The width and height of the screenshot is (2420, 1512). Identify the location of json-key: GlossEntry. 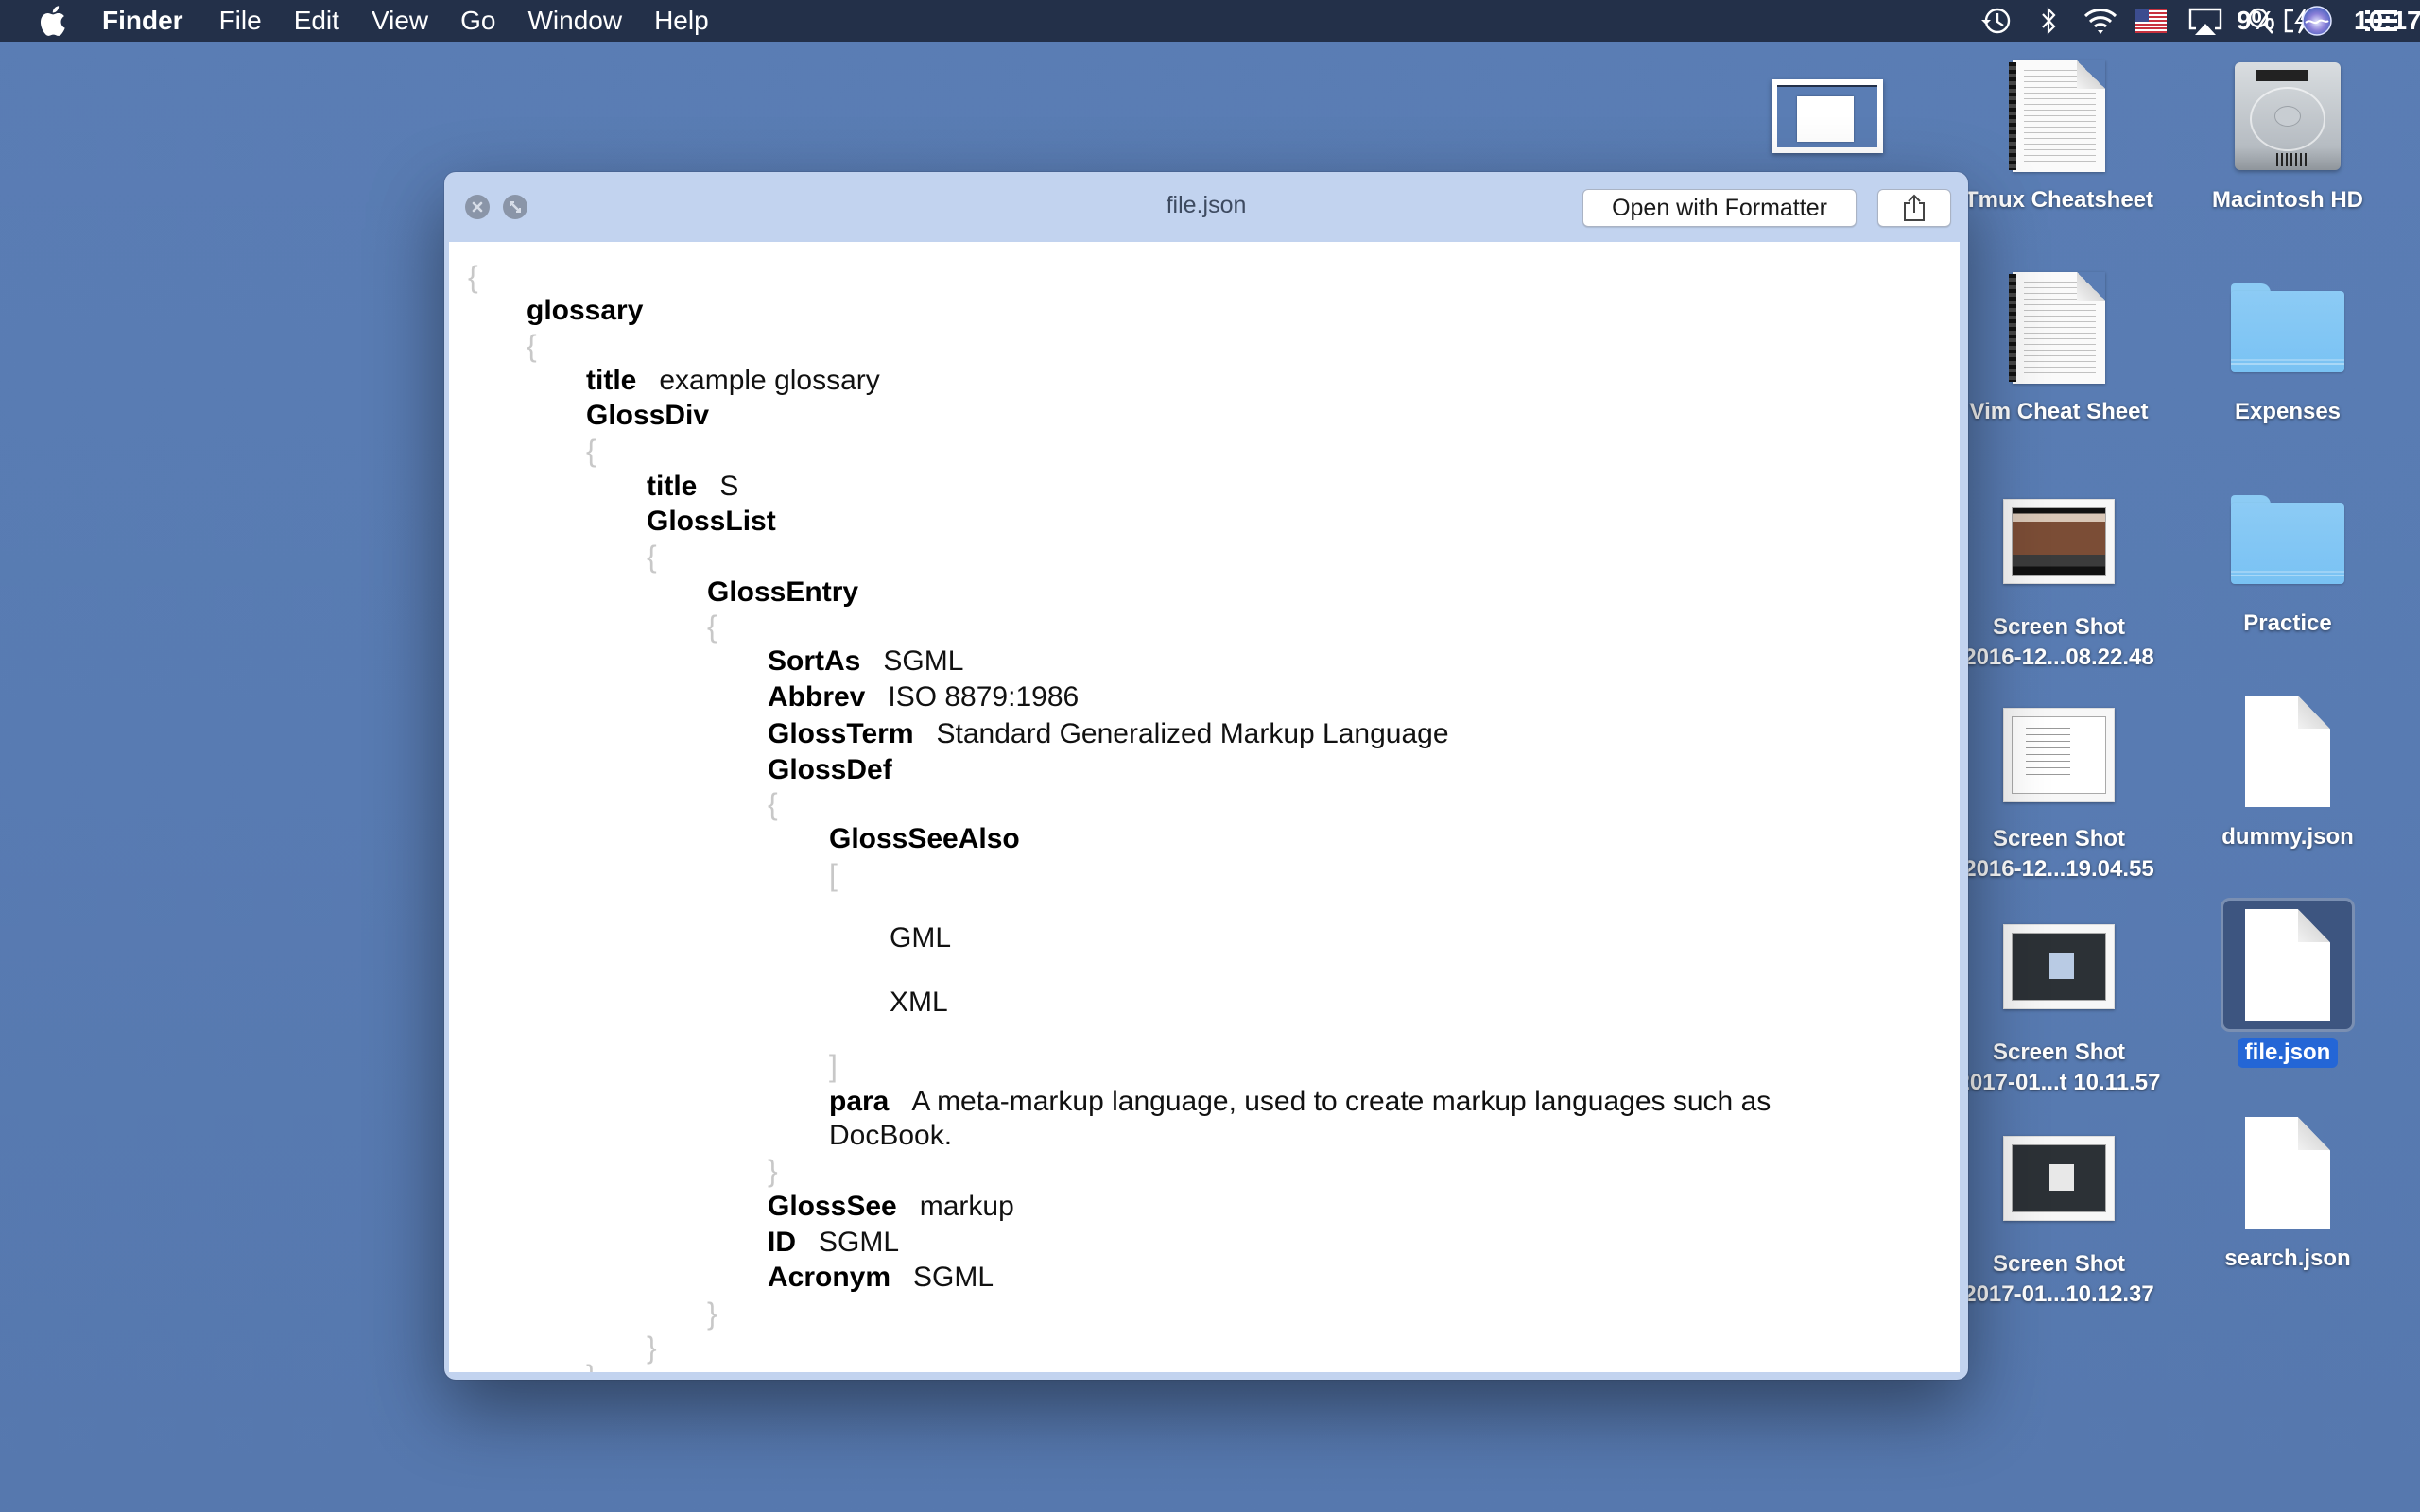
(783, 592).